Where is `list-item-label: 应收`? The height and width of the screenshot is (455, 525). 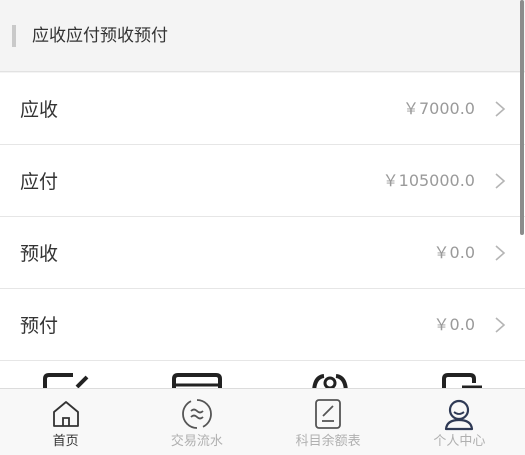 list-item-label: 应收 is located at coordinates (39, 110).